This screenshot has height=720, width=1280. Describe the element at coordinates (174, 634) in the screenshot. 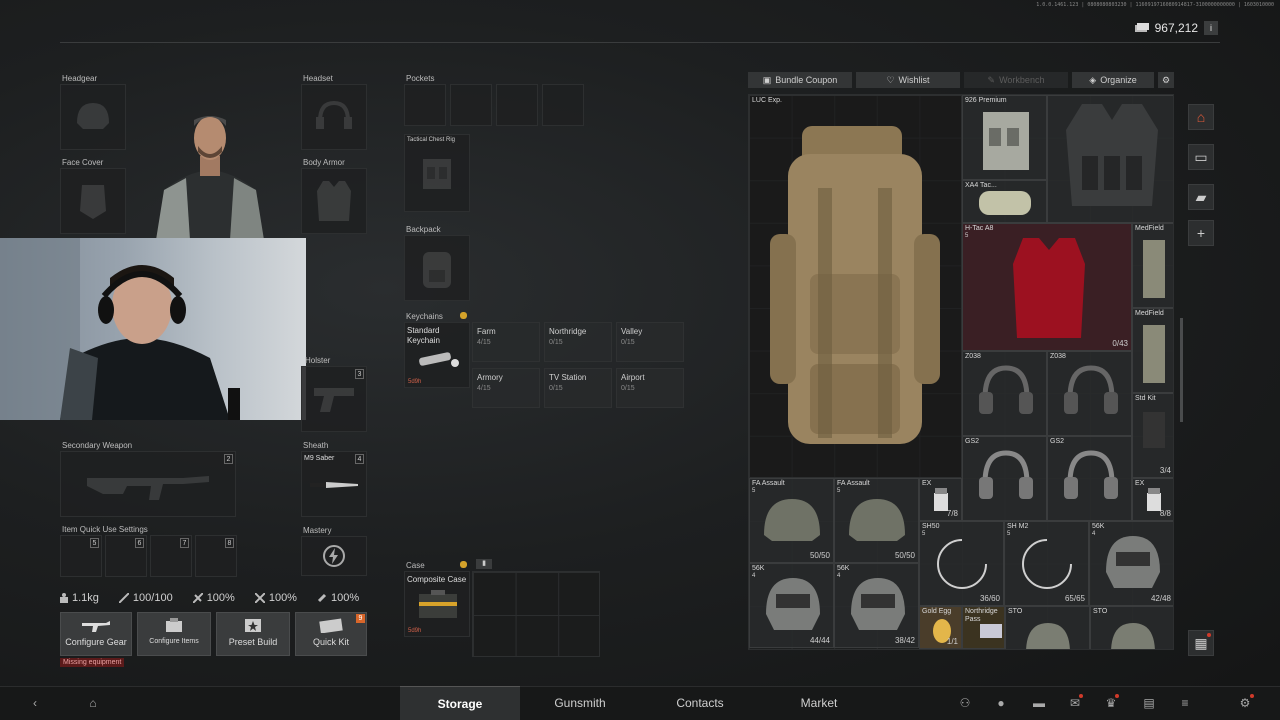

I see `configure-items-button: Configure Items` at that location.